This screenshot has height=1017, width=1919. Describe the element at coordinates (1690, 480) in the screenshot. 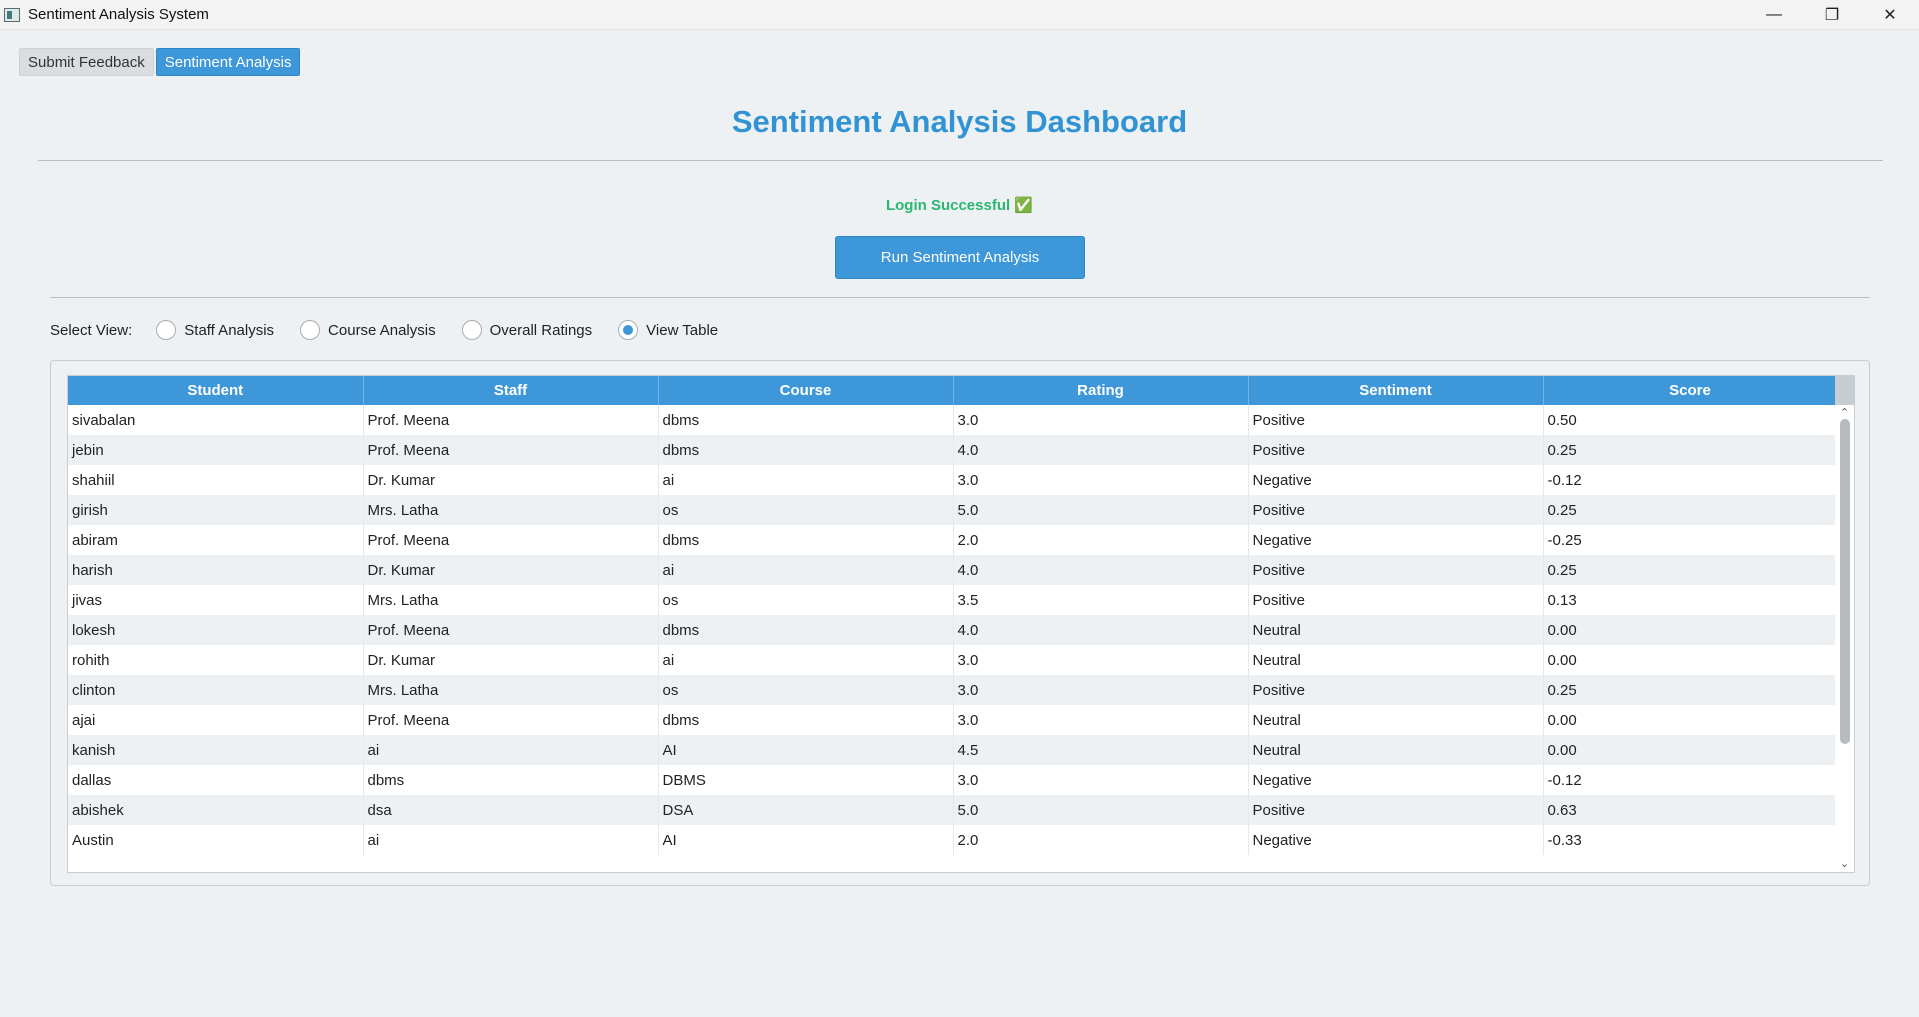

I see `table-cell: -0.12` at that location.